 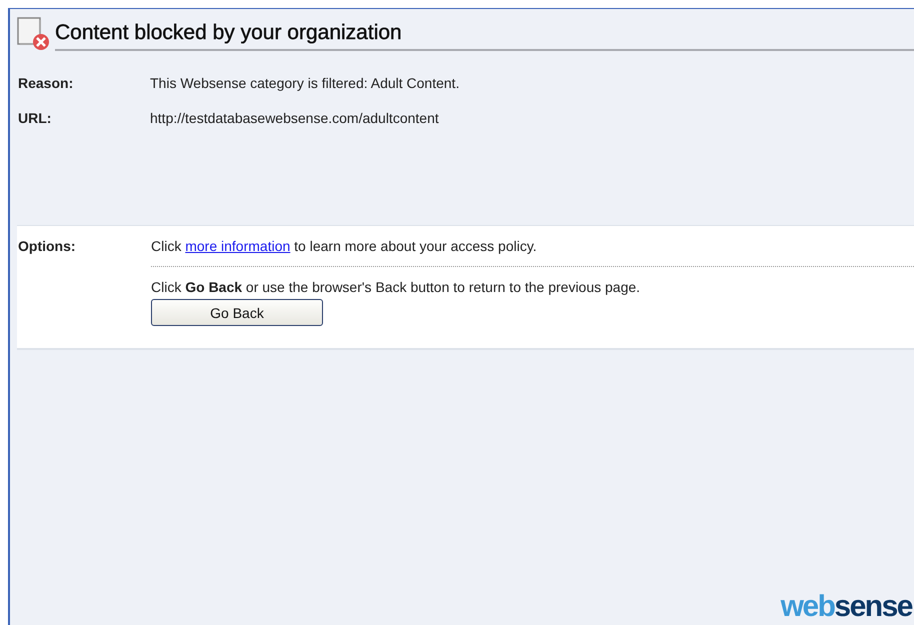 I want to click on field-value: This Websense category is filtered: Adult Content., so click(x=305, y=83).